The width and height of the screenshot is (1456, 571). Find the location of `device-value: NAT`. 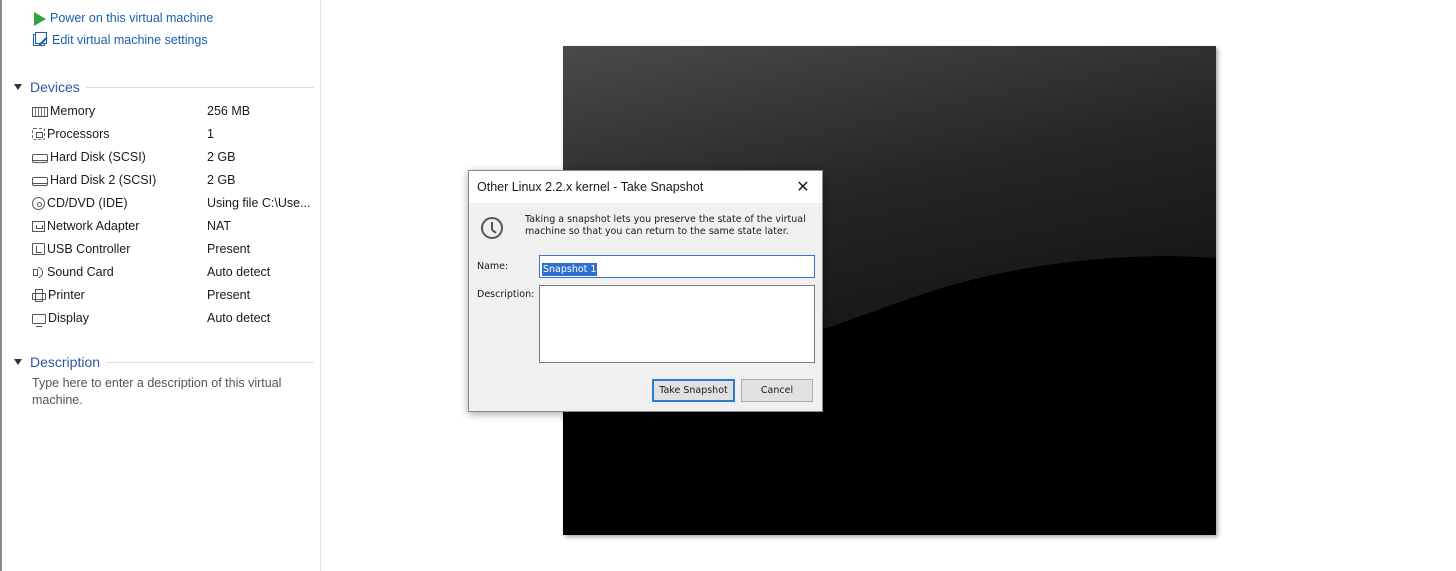

device-value: NAT is located at coordinates (219, 226).